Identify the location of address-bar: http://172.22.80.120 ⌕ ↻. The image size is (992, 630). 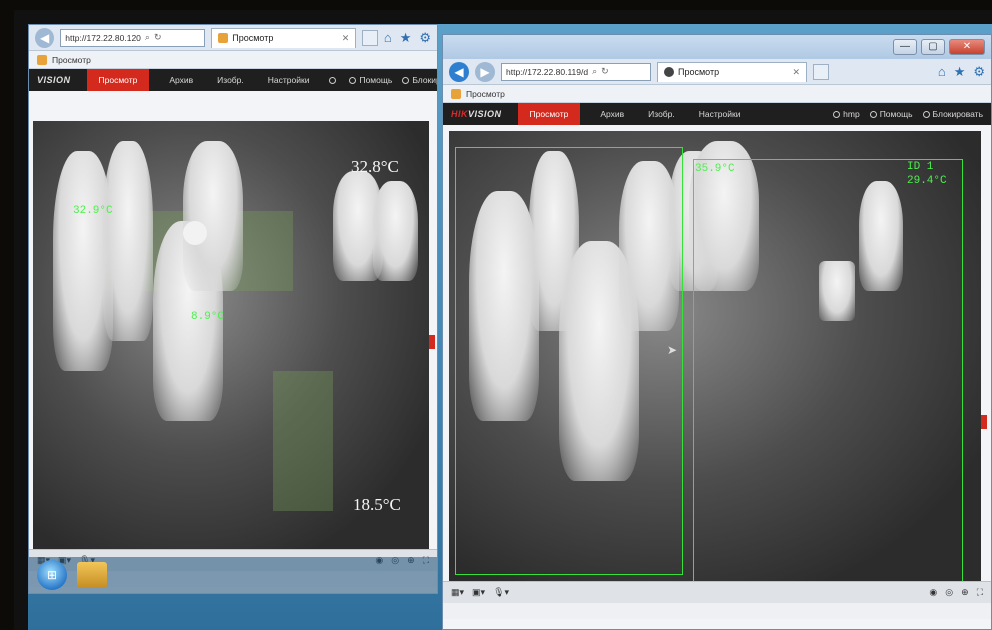
(133, 37).